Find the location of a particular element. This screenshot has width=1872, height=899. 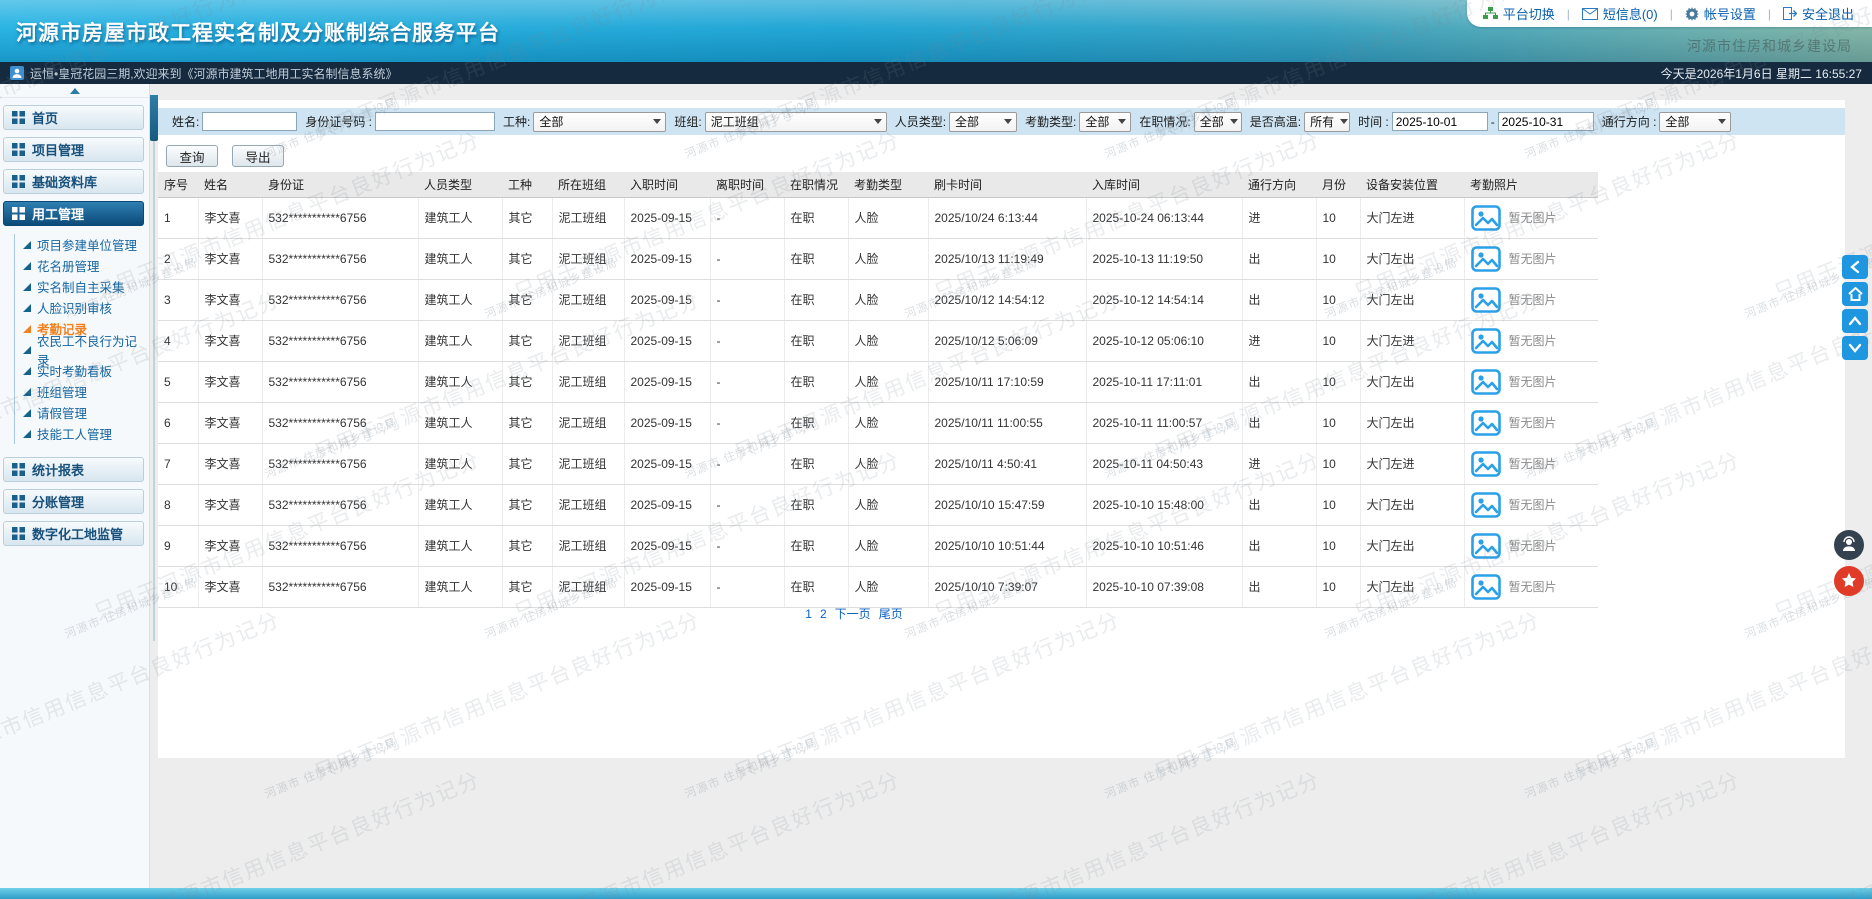

sidebar-group: 基础资料库 is located at coordinates (73, 181).